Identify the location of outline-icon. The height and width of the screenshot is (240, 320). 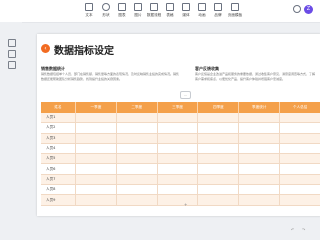
(12, 65).